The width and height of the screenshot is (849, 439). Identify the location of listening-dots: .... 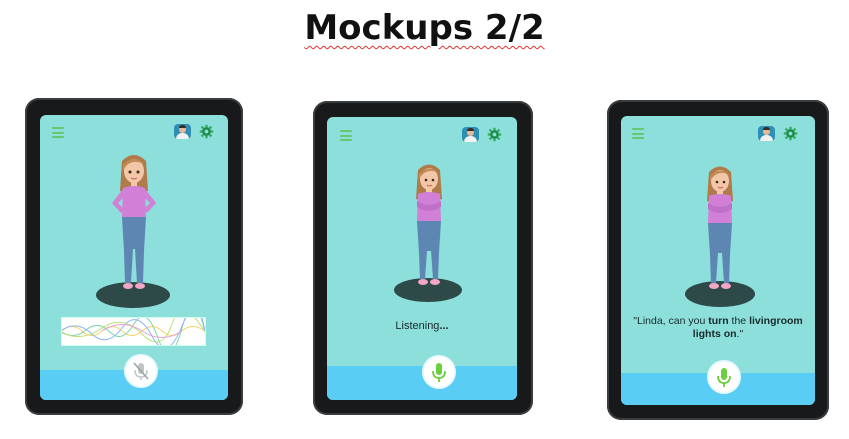
(444, 326).